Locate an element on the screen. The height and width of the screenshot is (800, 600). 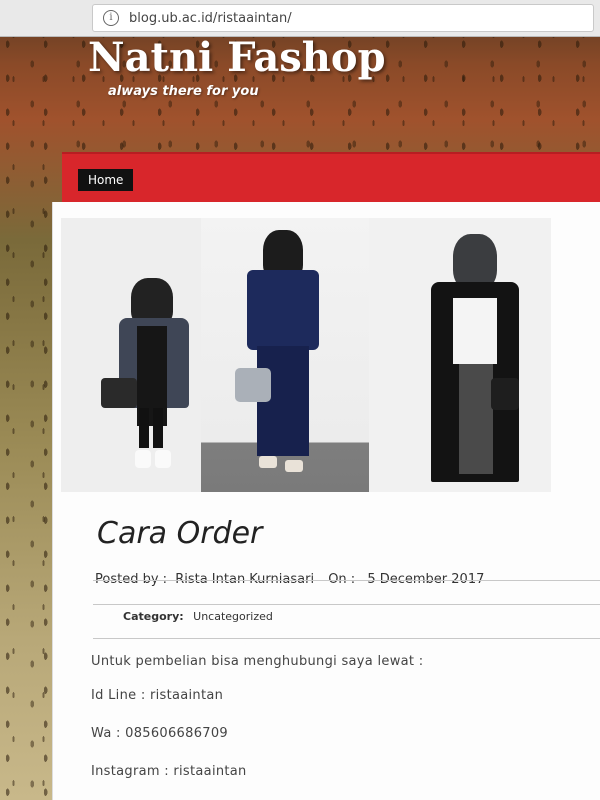
info-icon: i is located at coordinates (111, 18).